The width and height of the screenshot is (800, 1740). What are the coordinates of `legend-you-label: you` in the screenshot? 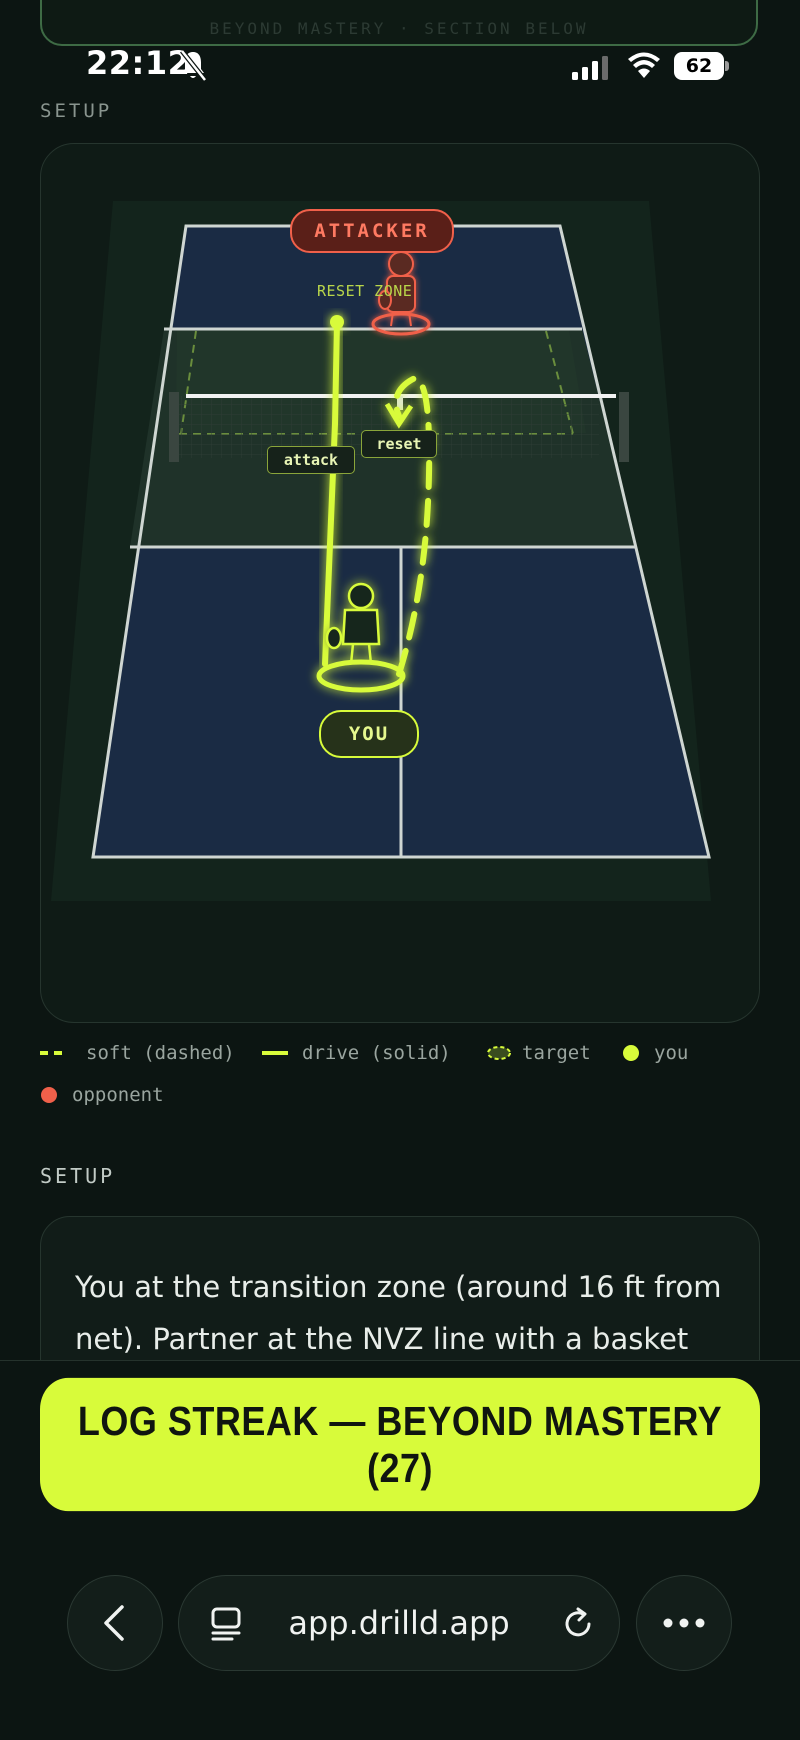 It's located at (671, 1053).